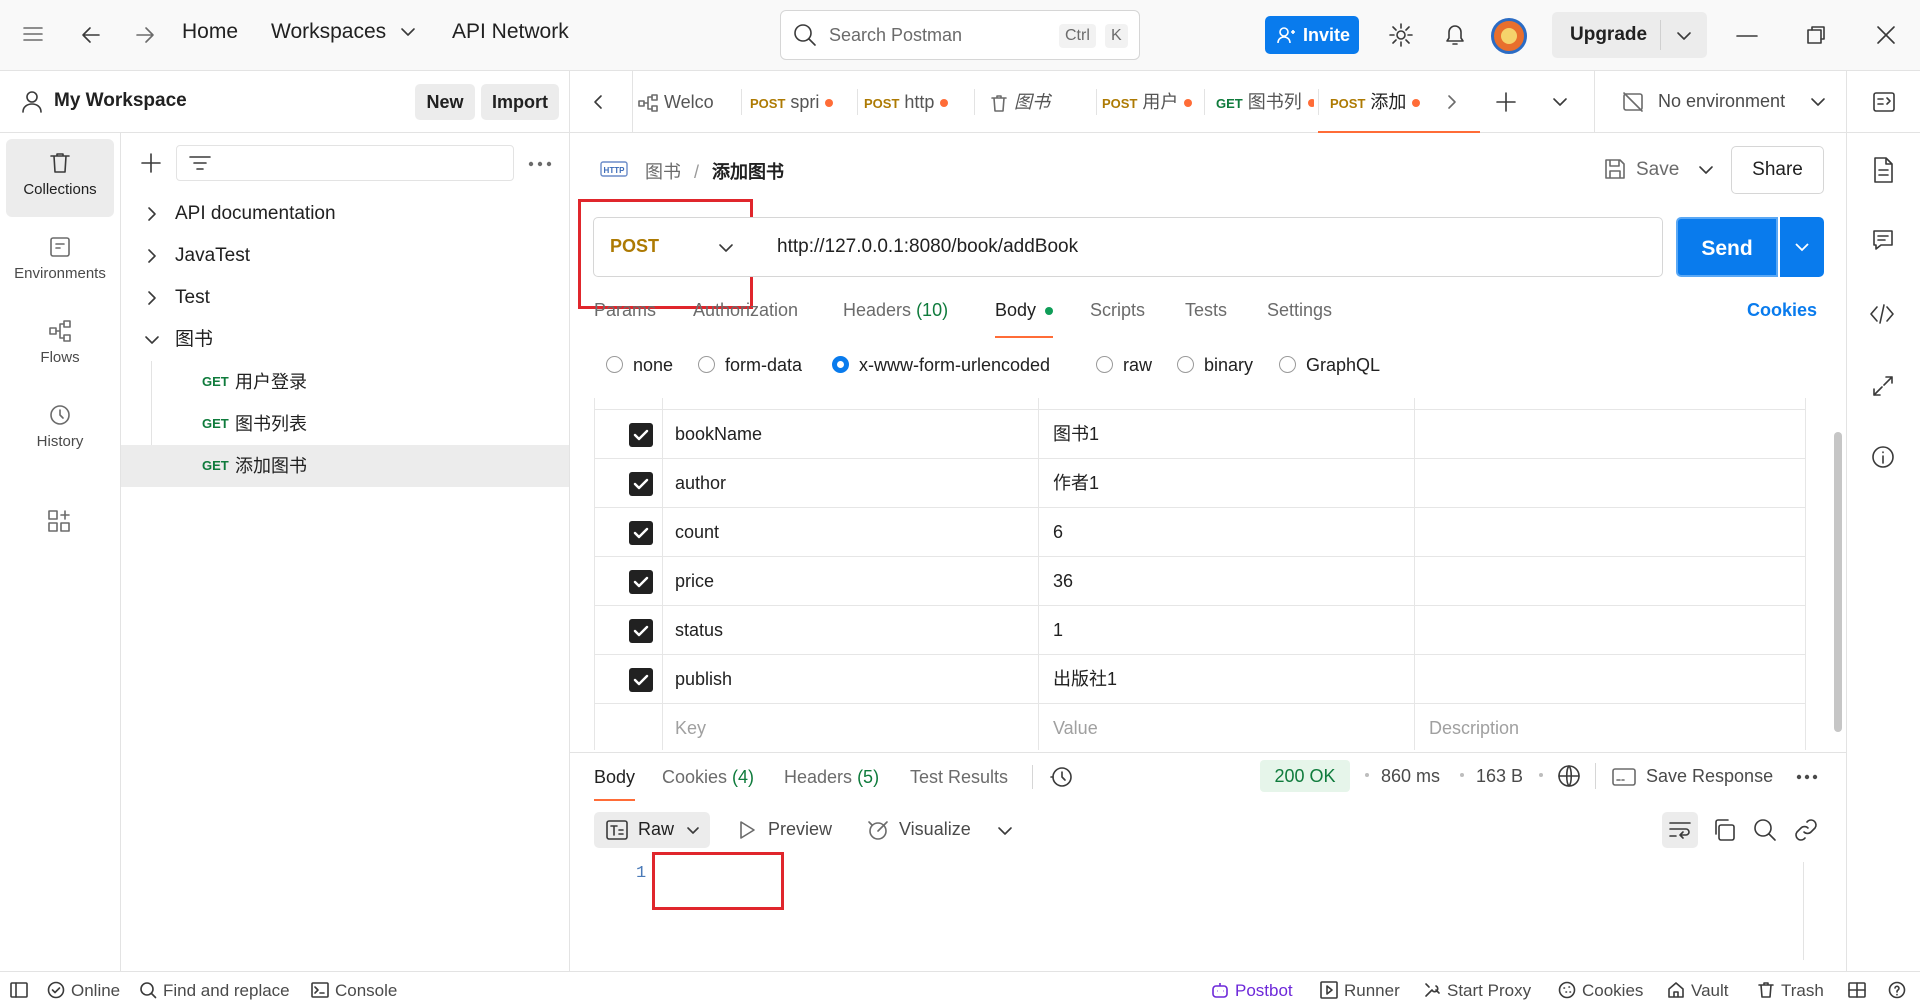 The height and width of the screenshot is (1008, 1920). I want to click on nav-api-network: API Network, so click(510, 32).